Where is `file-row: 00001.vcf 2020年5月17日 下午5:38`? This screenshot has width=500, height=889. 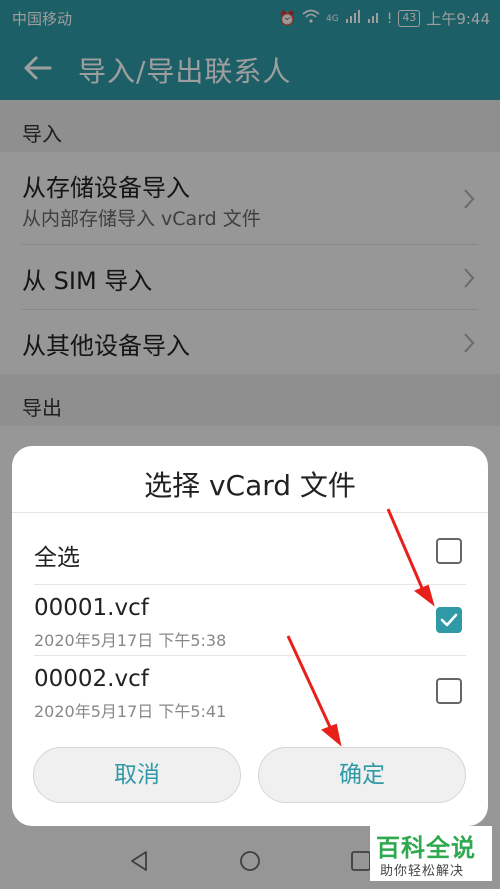
file-row: 00001.vcf 2020年5月17日 下午5:38 is located at coordinates (250, 620).